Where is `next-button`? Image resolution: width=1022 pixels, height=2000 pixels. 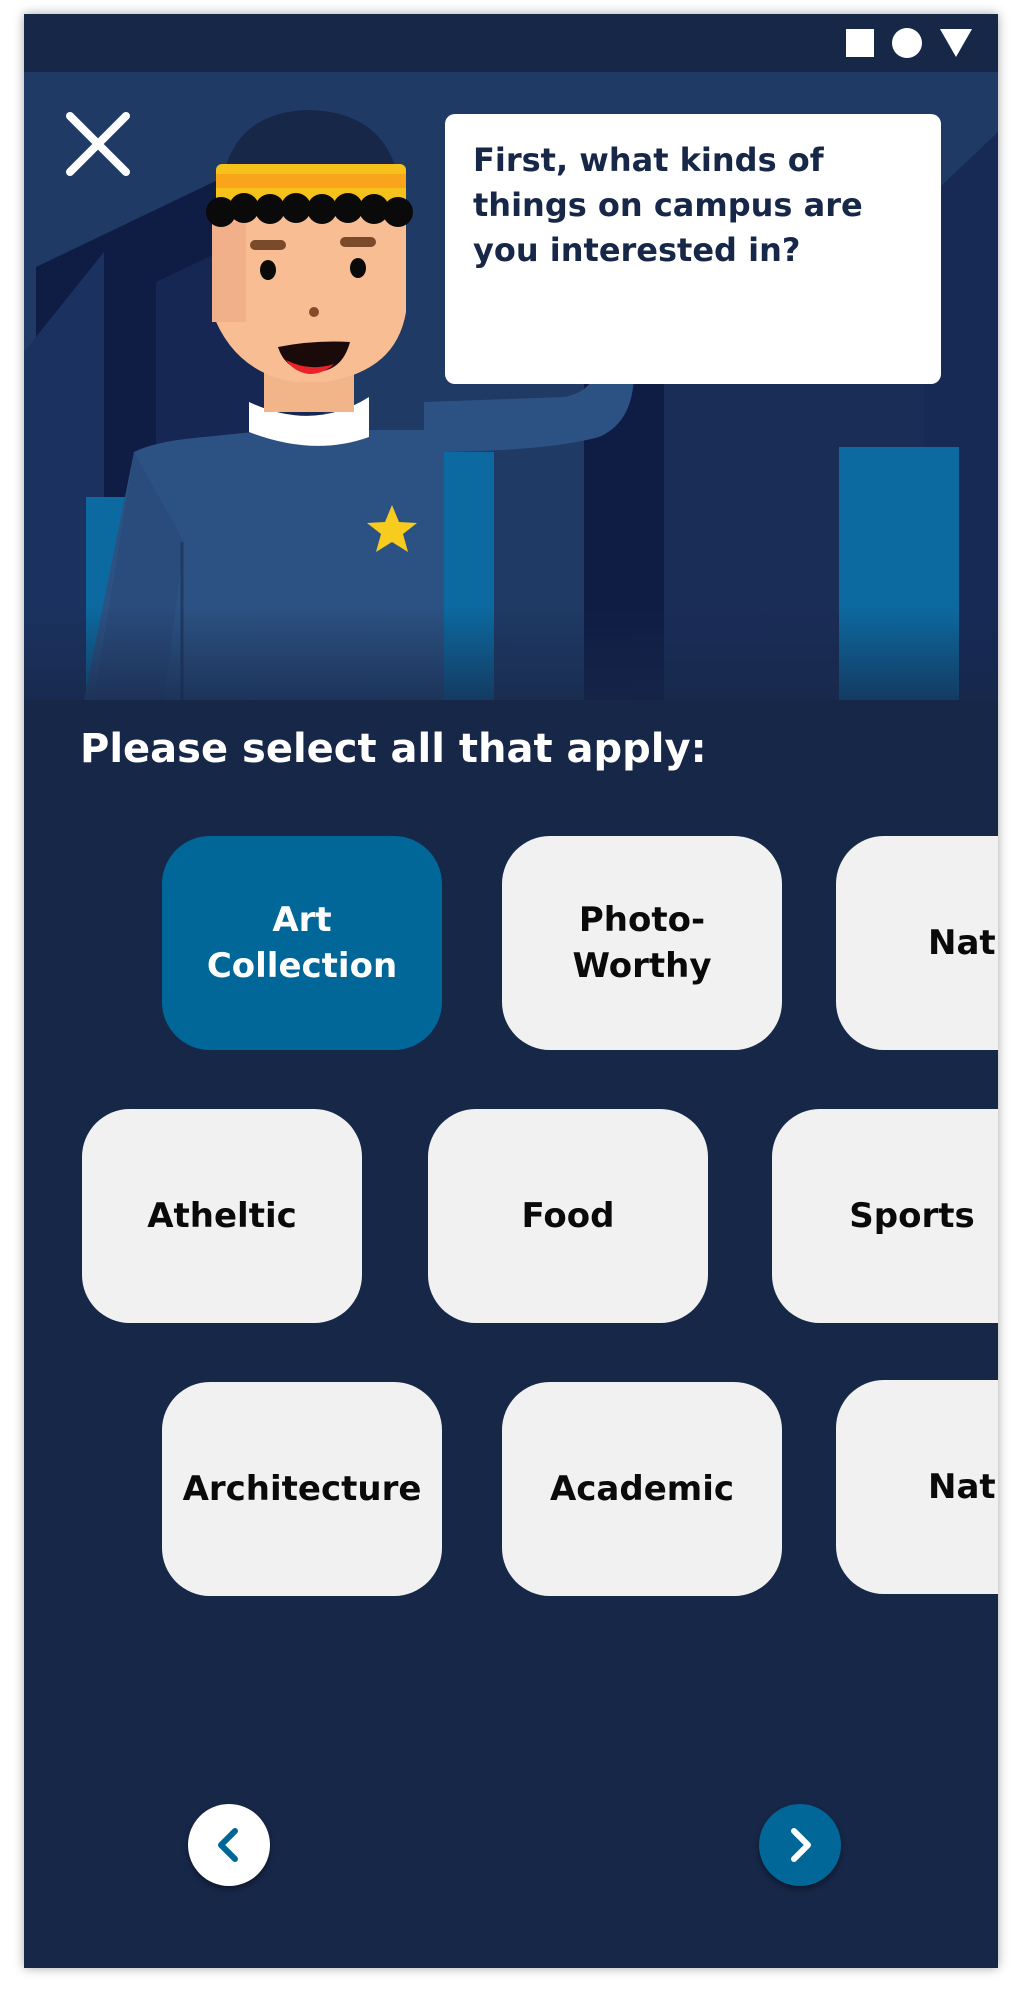
next-button is located at coordinates (800, 1845).